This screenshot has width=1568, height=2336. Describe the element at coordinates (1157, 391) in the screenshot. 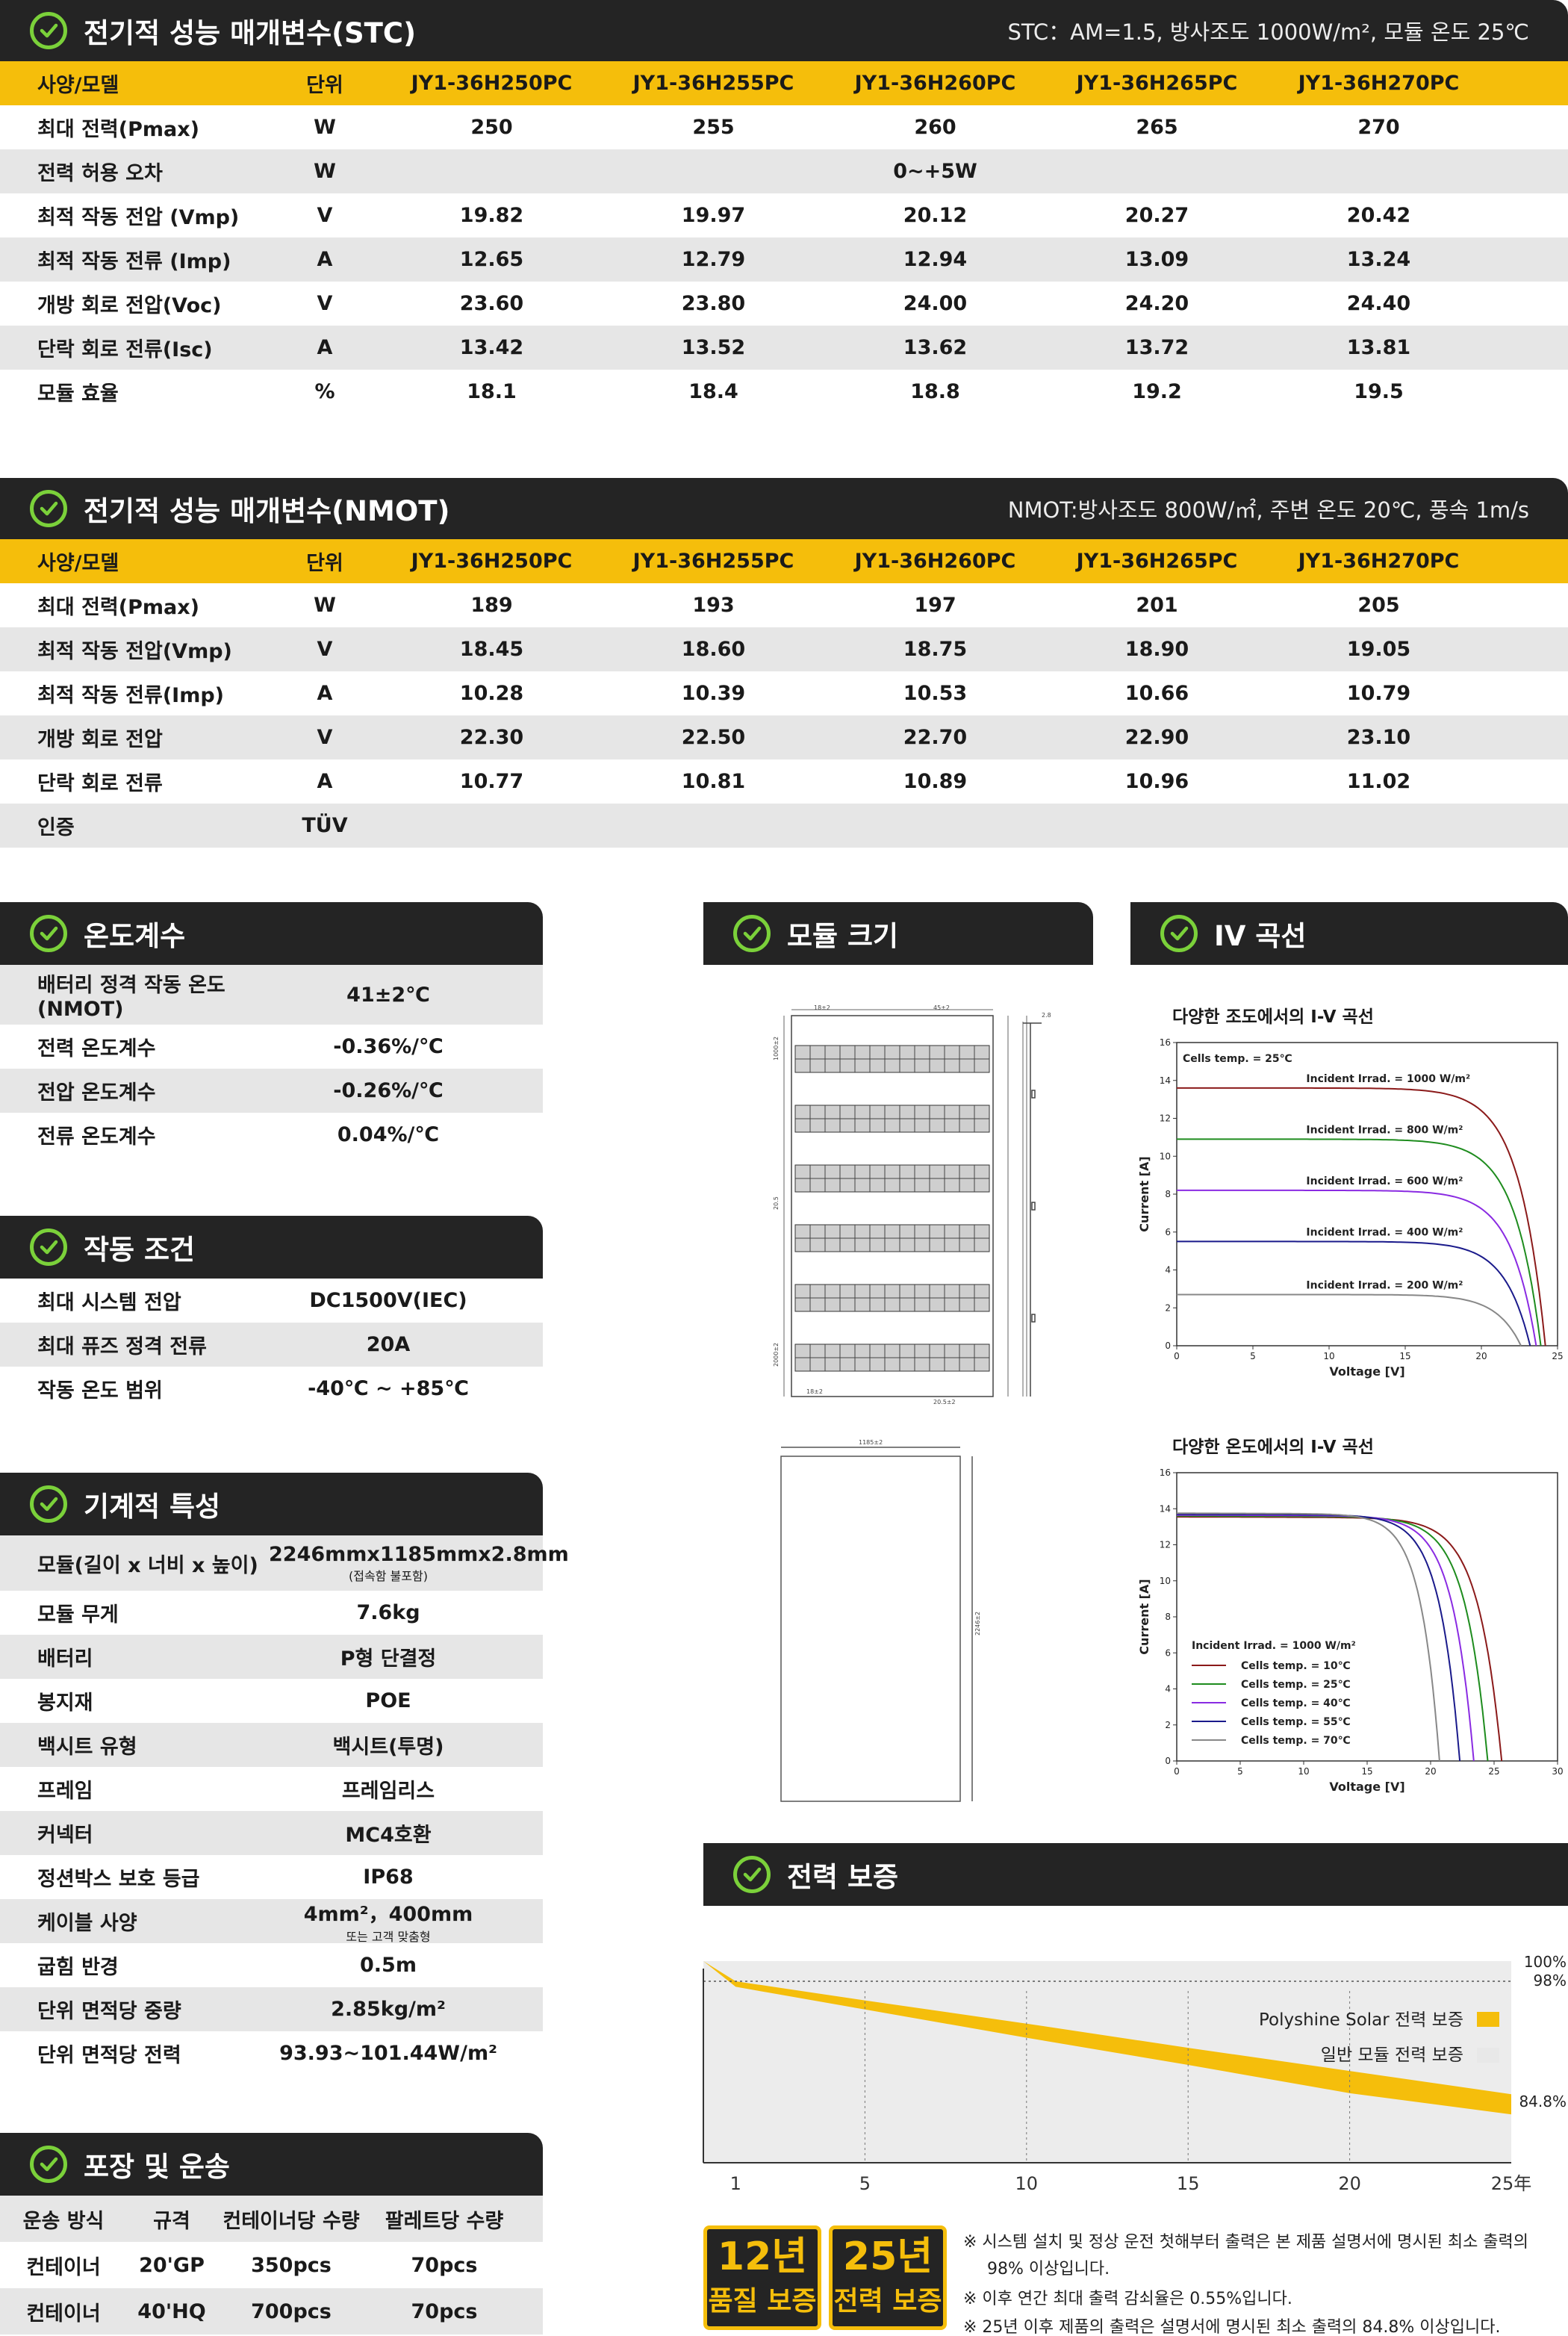

I see `table-cell: 19.2` at that location.